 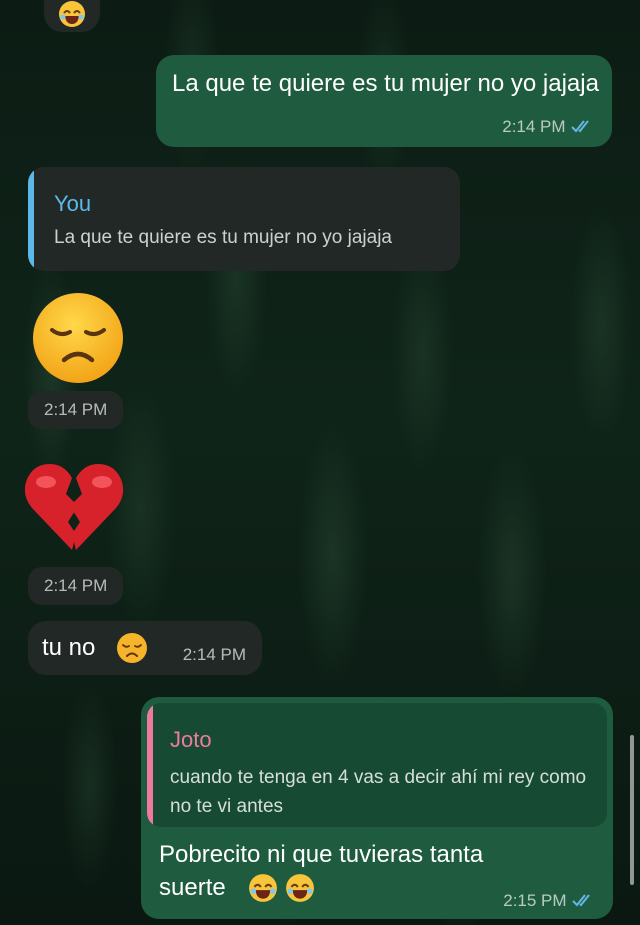 I want to click on laughing-reaction-pill, so click(x=72, y=16).